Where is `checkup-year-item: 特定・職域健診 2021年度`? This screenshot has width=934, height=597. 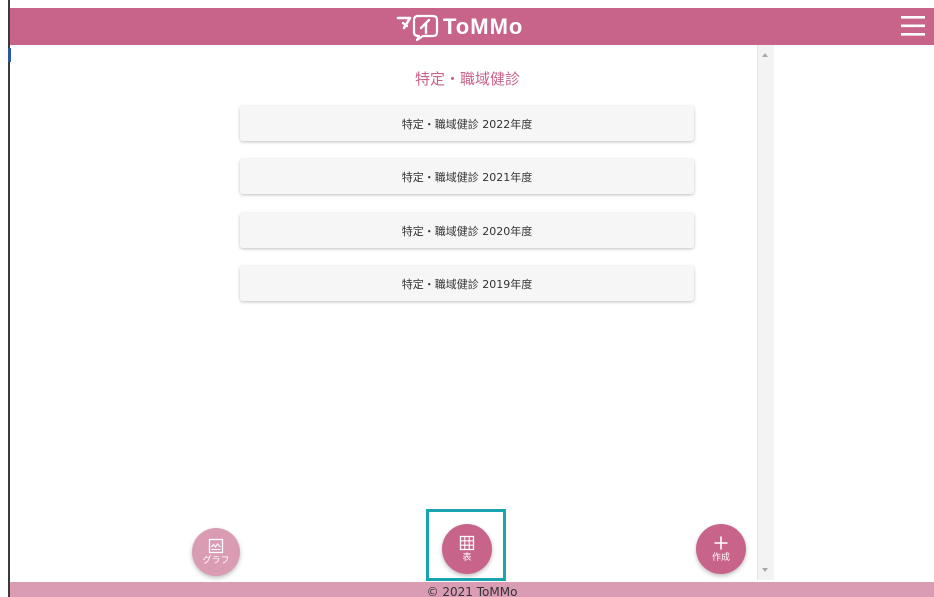
checkup-year-item: 特定・職域健診 2021年度 is located at coordinates (467, 176).